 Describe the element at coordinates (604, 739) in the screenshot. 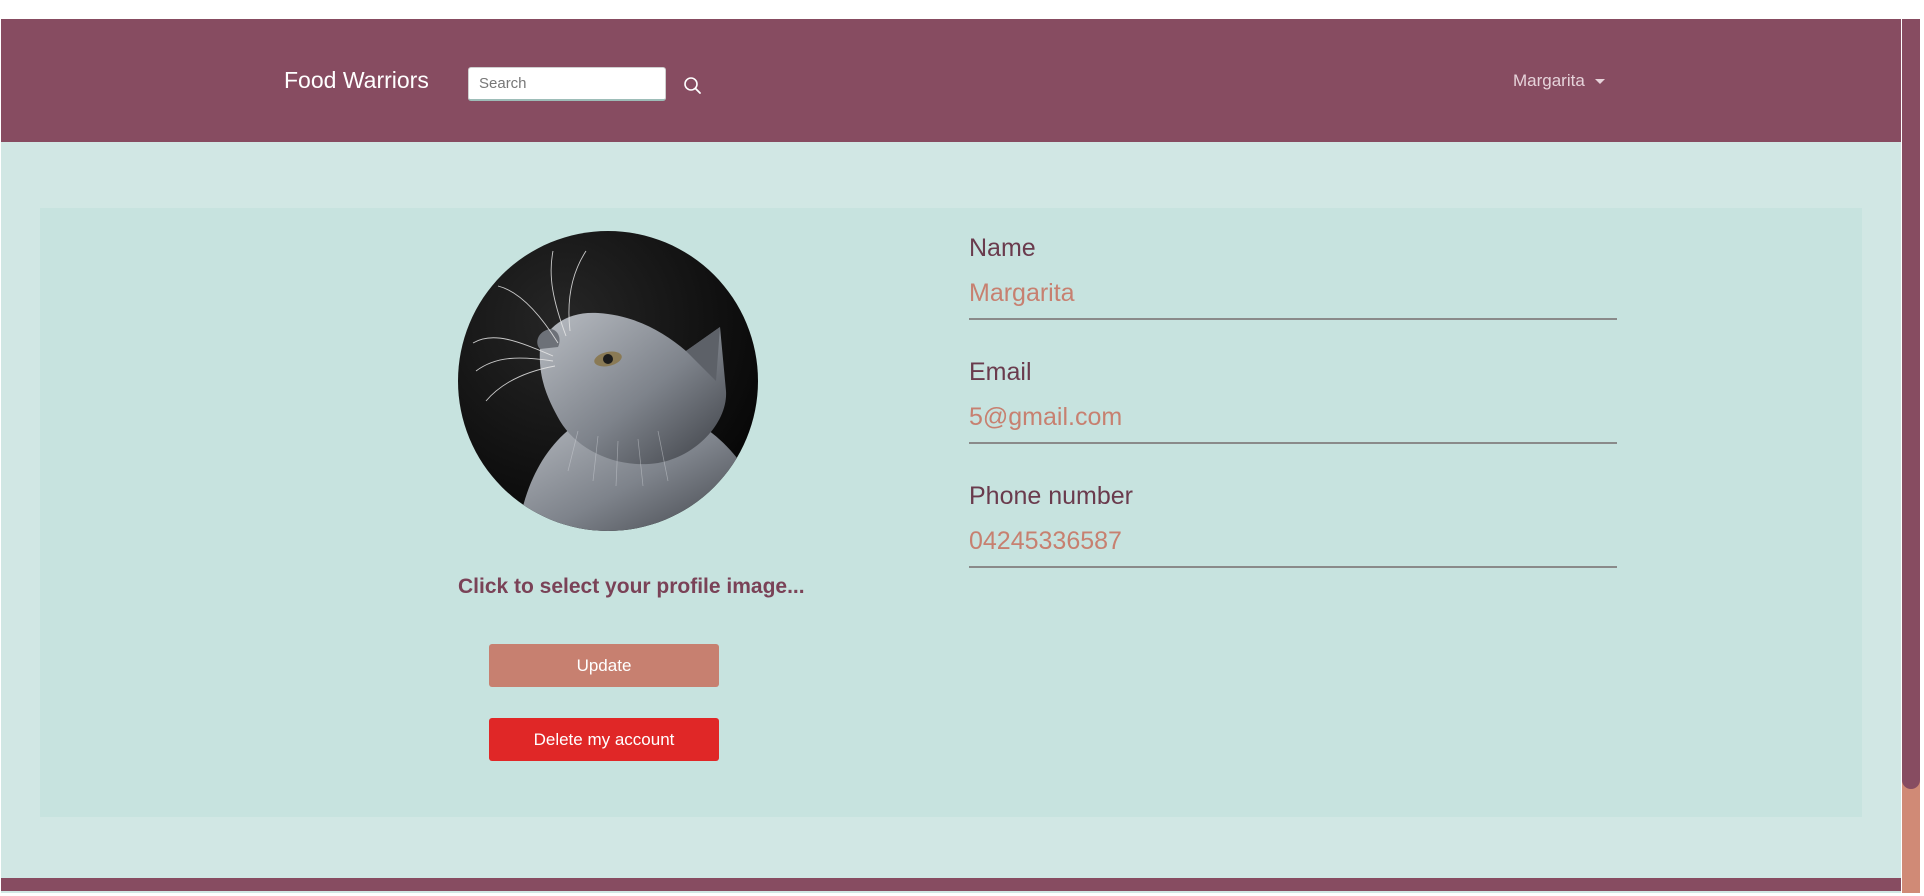

I see `delete-account-button: Delete my account` at that location.